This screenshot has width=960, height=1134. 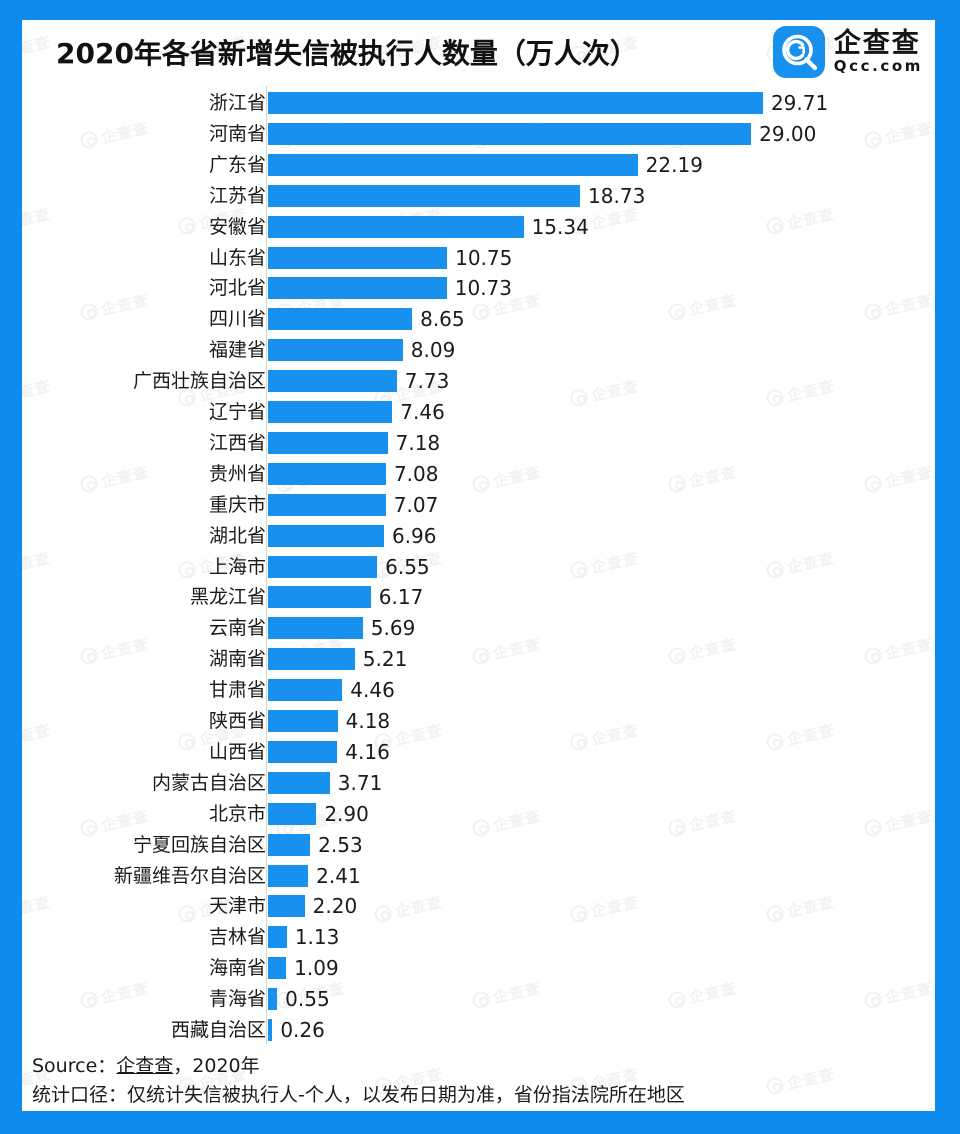 What do you see at coordinates (427, 381) in the screenshot?
I see `bar-value-label: 7.73` at bounding box center [427, 381].